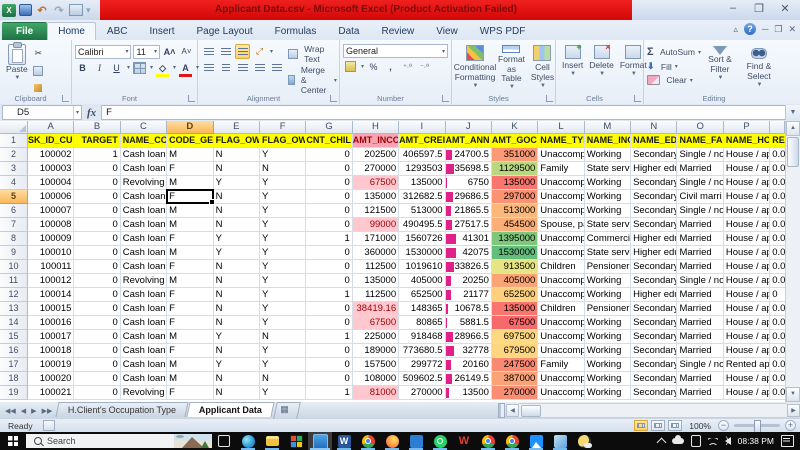  Describe the element at coordinates (14, 197) in the screenshot. I see `row-number: 5` at that location.